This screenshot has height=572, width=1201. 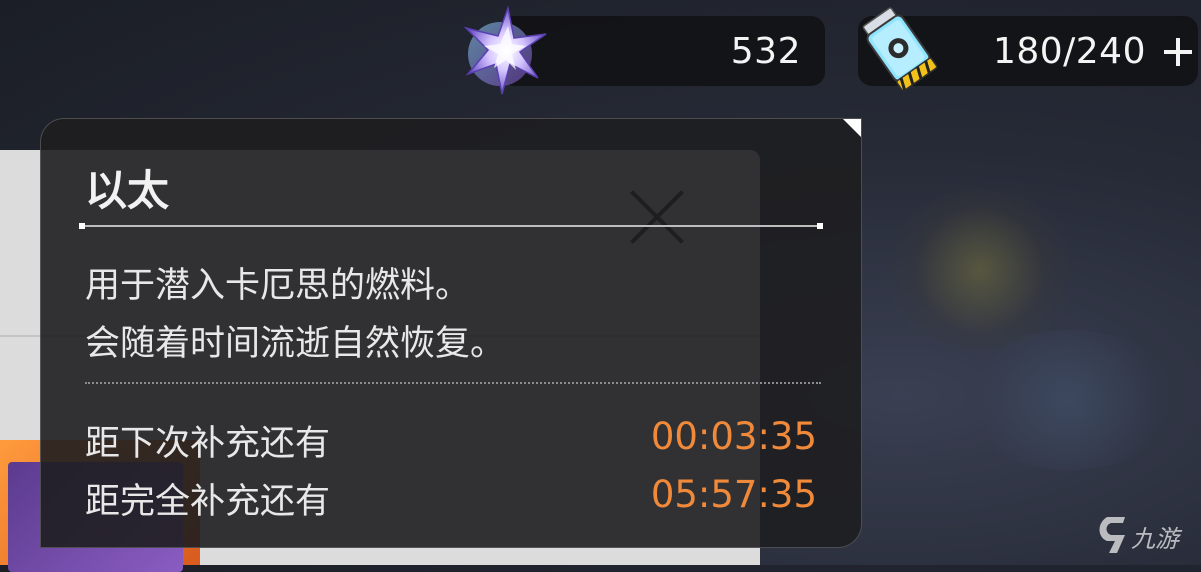 What do you see at coordinates (1070, 400) in the screenshot?
I see `background-glow-secondary` at bounding box center [1070, 400].